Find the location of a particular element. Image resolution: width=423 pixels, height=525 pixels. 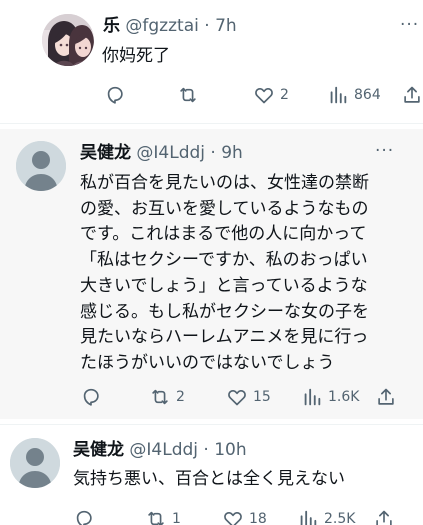

views-button: 2.5K is located at coordinates (326, 516).